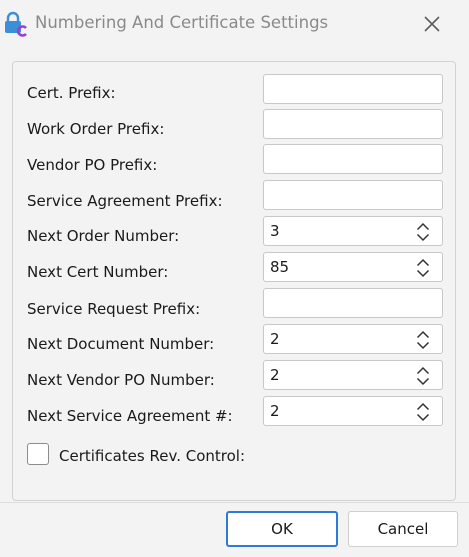 The height and width of the screenshot is (557, 469). I want to click on next-document-number-label: Next Document Number:, so click(121, 344).